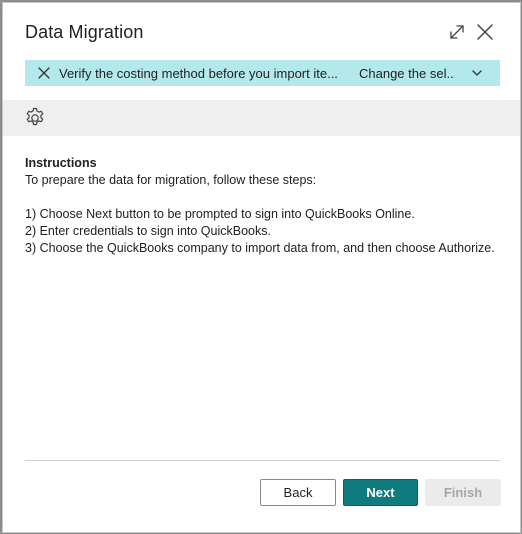 This screenshot has width=522, height=534. Describe the element at coordinates (44, 73) in the screenshot. I see `dismiss-notification-icon` at that location.